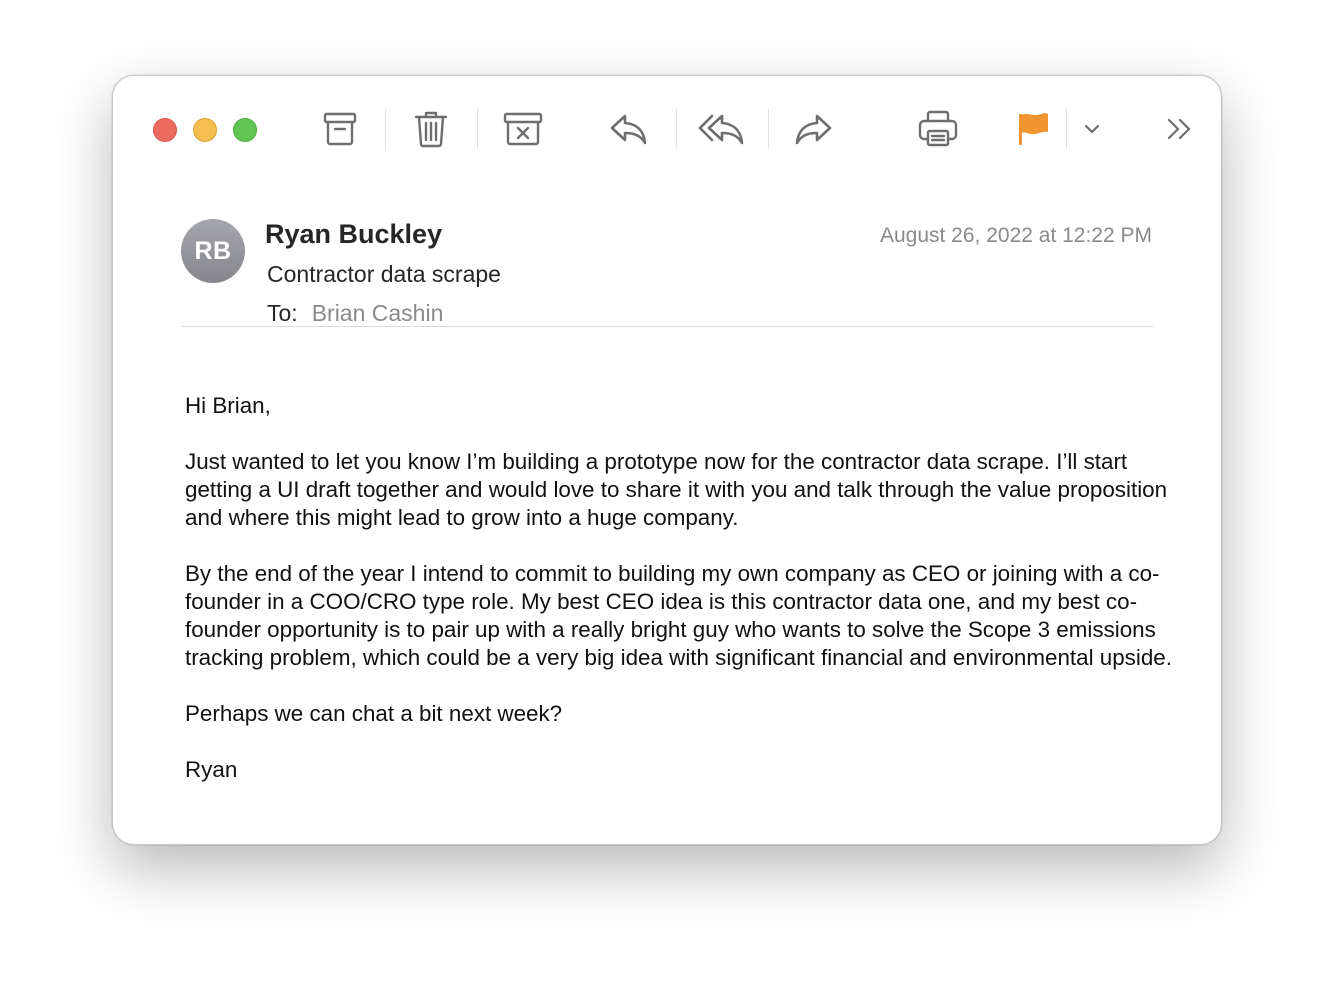 The height and width of the screenshot is (992, 1332). Describe the element at coordinates (667, 128) in the screenshot. I see `toolbar` at that location.